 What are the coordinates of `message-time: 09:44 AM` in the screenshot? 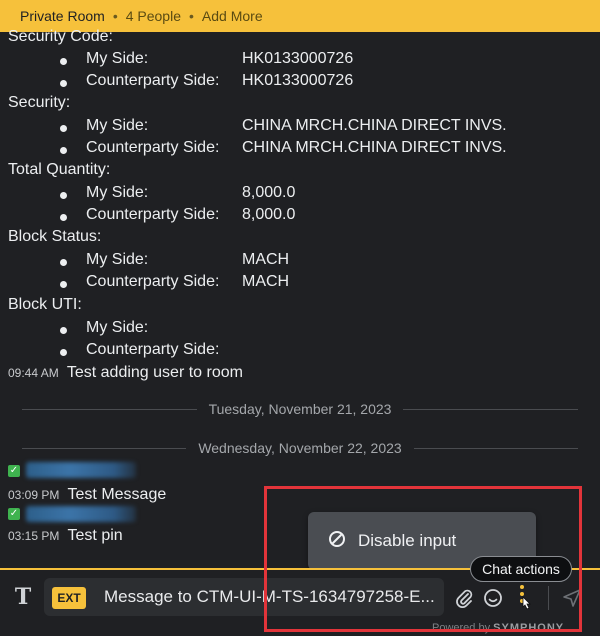 It's located at (33, 373).